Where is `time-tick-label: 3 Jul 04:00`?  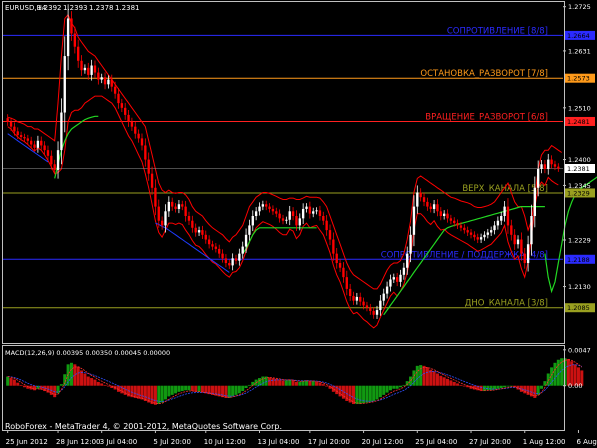
time-tick-label: 3 Jul 04:00 is located at coordinates (119, 442).